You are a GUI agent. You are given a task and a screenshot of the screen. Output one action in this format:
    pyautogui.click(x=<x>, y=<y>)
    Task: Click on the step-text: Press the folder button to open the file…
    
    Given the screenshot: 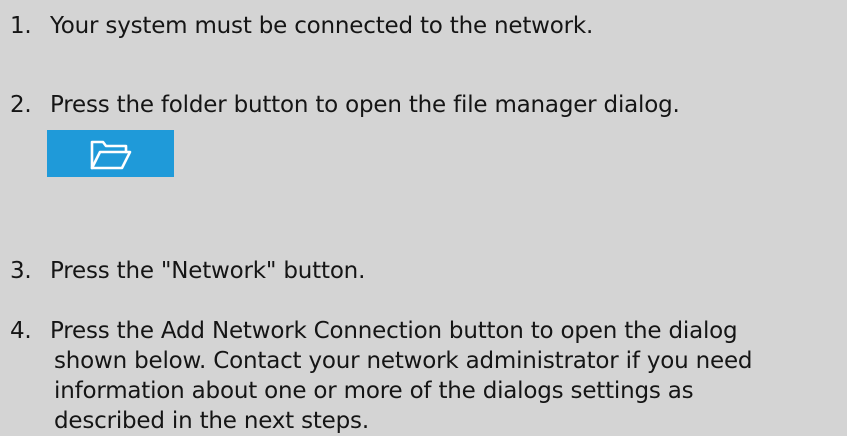 What is the action you would take?
    pyautogui.click(x=365, y=105)
    